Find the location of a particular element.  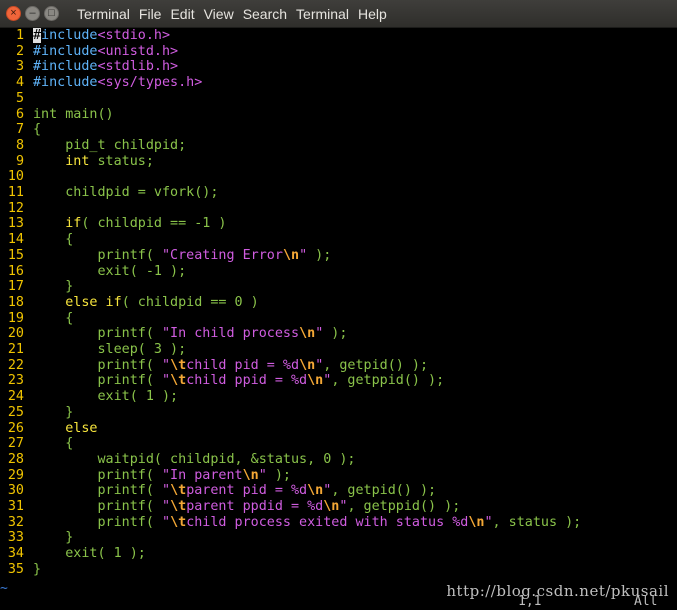

code-line: 29 printf( "In parent\n" ); is located at coordinates (145, 476).